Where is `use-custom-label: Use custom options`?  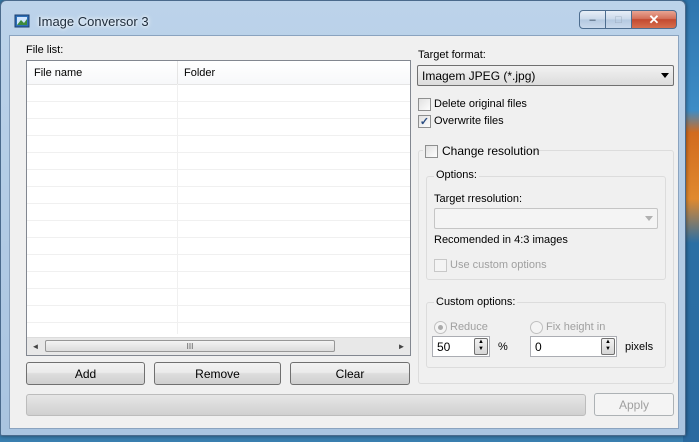
use-custom-label: Use custom options is located at coordinates (498, 265).